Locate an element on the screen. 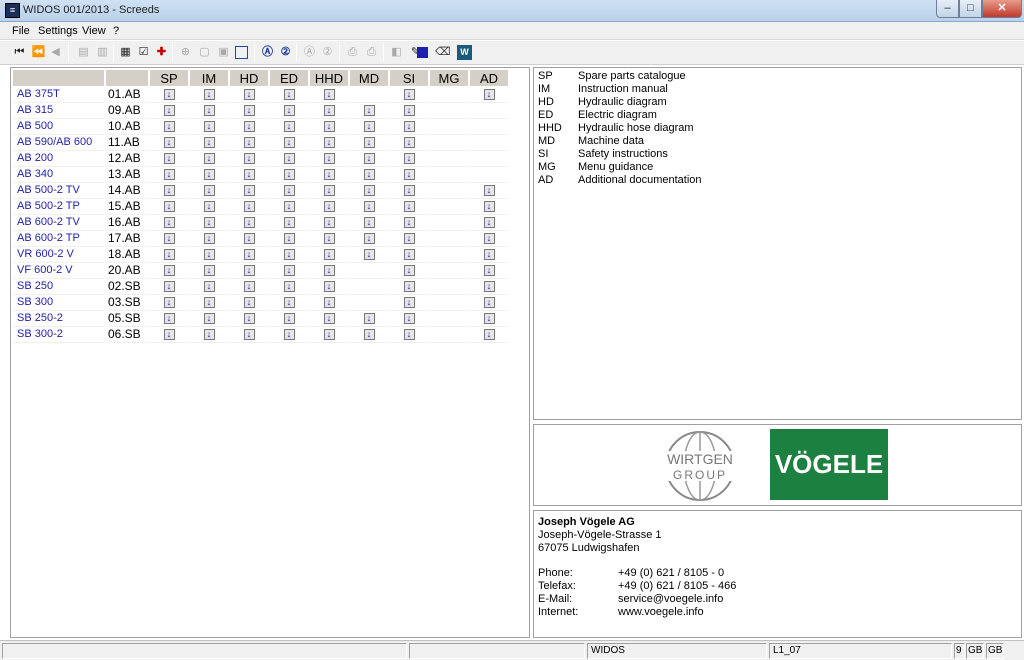 The width and height of the screenshot is (1024, 660). model-name: VR 600-2 V is located at coordinates (59, 254).